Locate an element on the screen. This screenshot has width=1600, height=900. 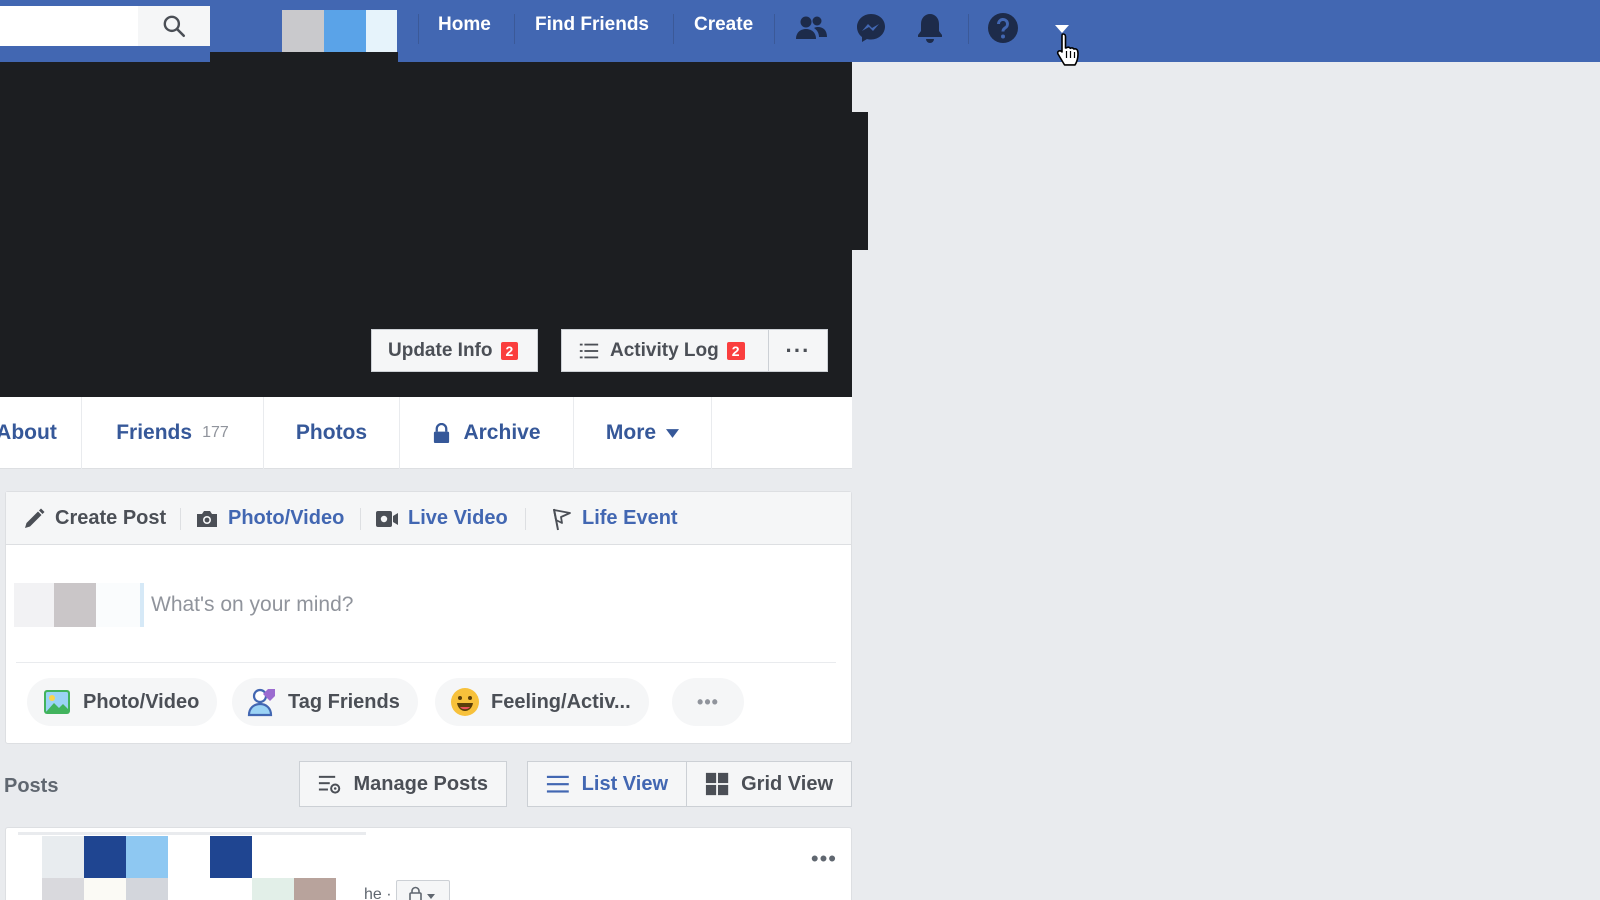
messenger-button is located at coordinates (871, 28).